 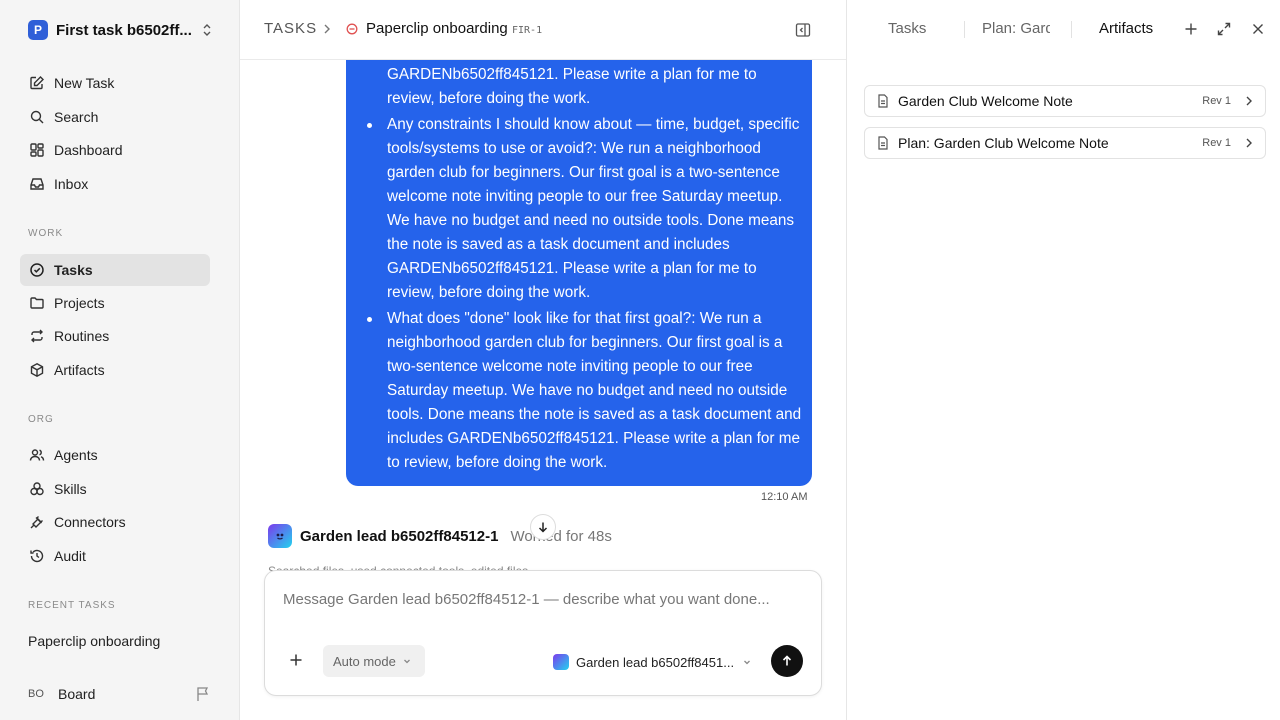 What do you see at coordinates (121, 694) in the screenshot?
I see `board-switcher: BO Board` at bounding box center [121, 694].